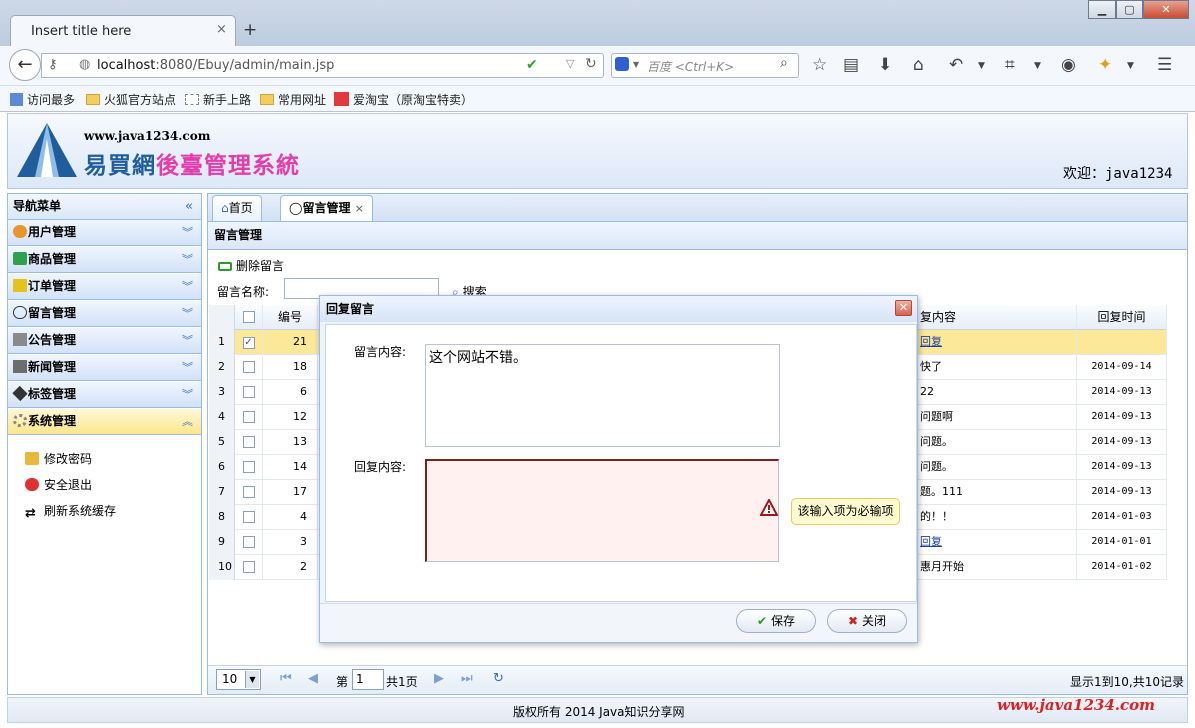 The image size is (1195, 728). Describe the element at coordinates (104, 287) in the screenshot. I see `nav-item-orders: 订单管理 ︾` at that location.